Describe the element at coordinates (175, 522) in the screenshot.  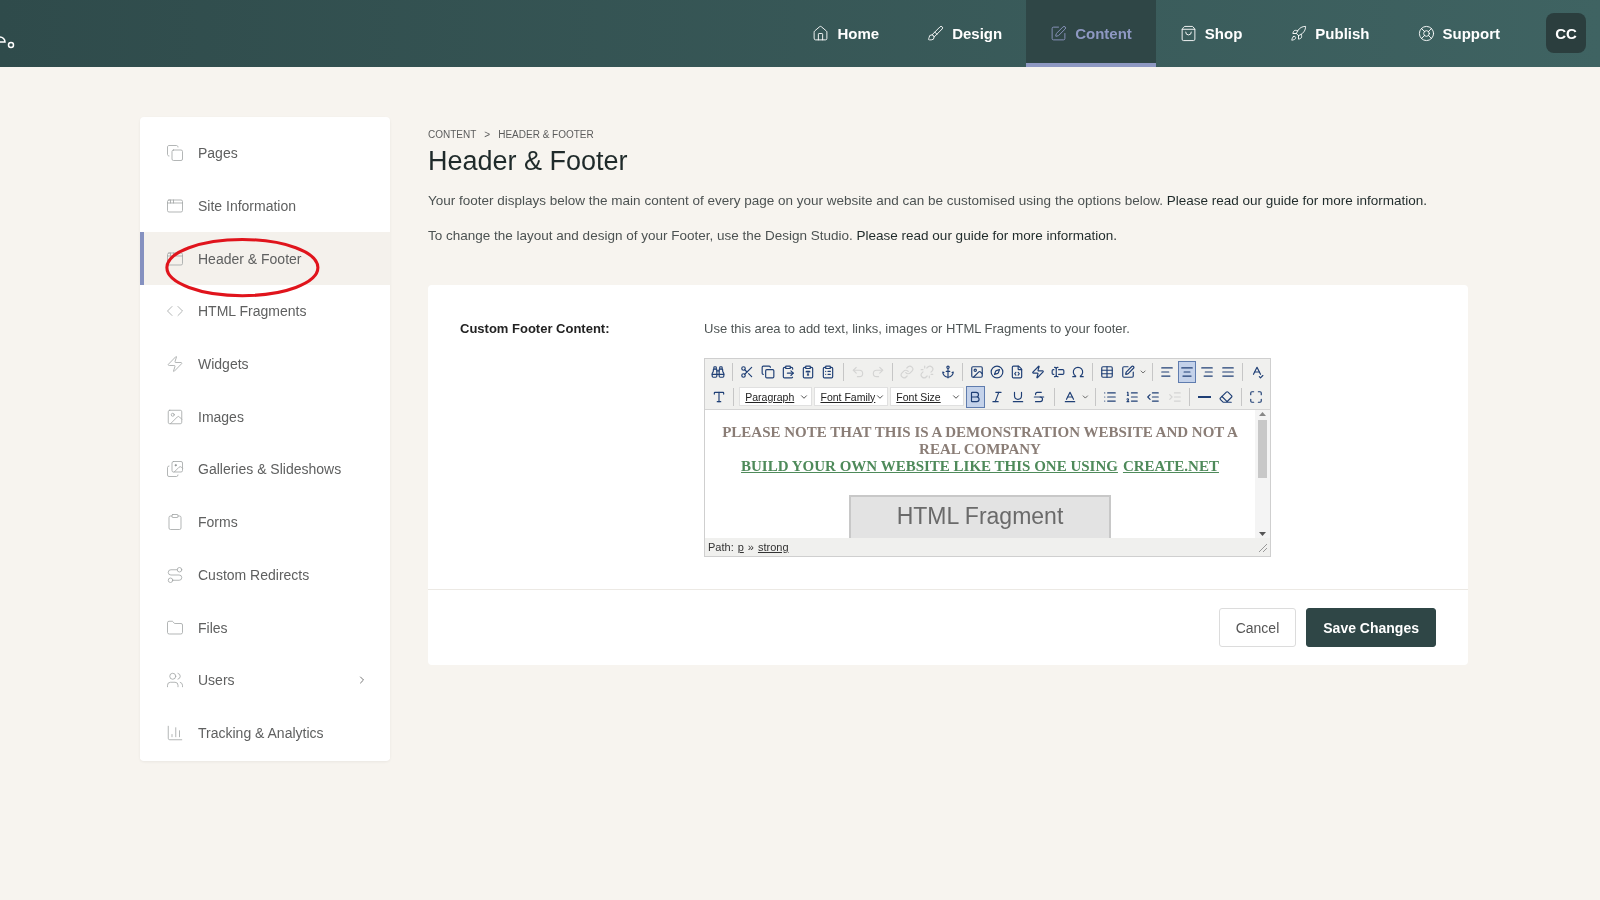
I see `clipboard-icon` at that location.